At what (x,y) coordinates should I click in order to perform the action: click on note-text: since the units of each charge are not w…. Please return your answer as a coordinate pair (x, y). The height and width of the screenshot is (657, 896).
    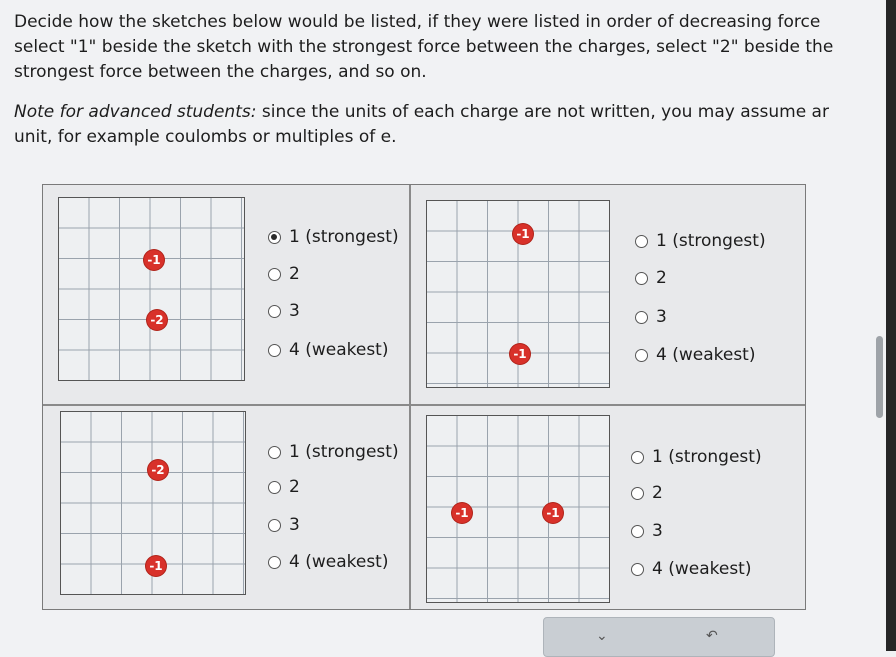
    Looking at the image, I should click on (542, 112).